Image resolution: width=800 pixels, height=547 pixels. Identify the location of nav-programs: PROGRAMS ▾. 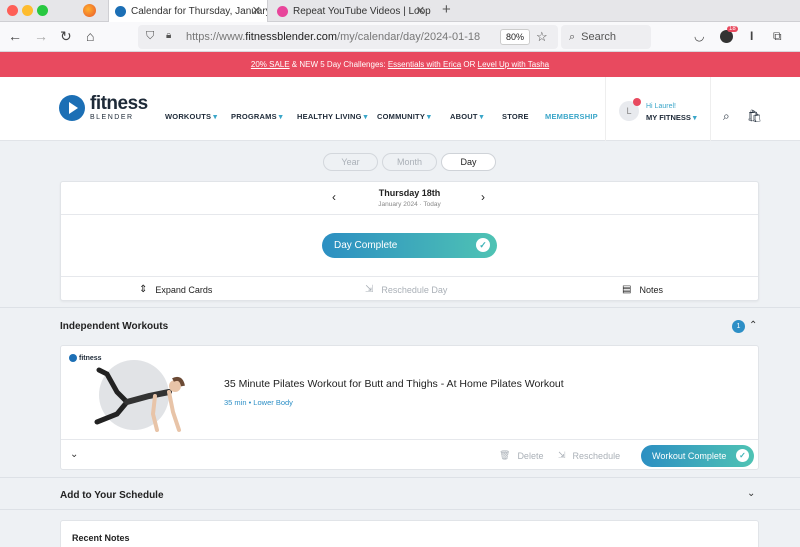
(257, 116).